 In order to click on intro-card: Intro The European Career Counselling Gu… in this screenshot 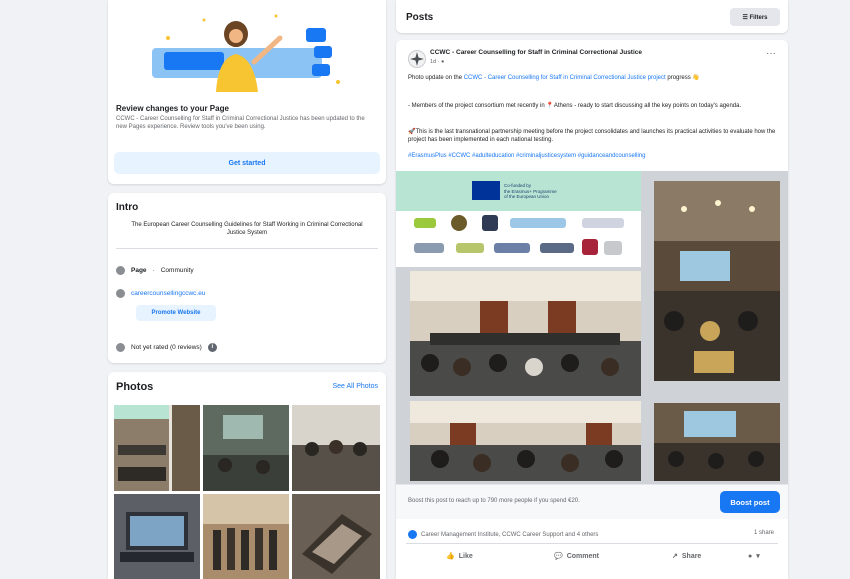, I will do `click(247, 278)`.